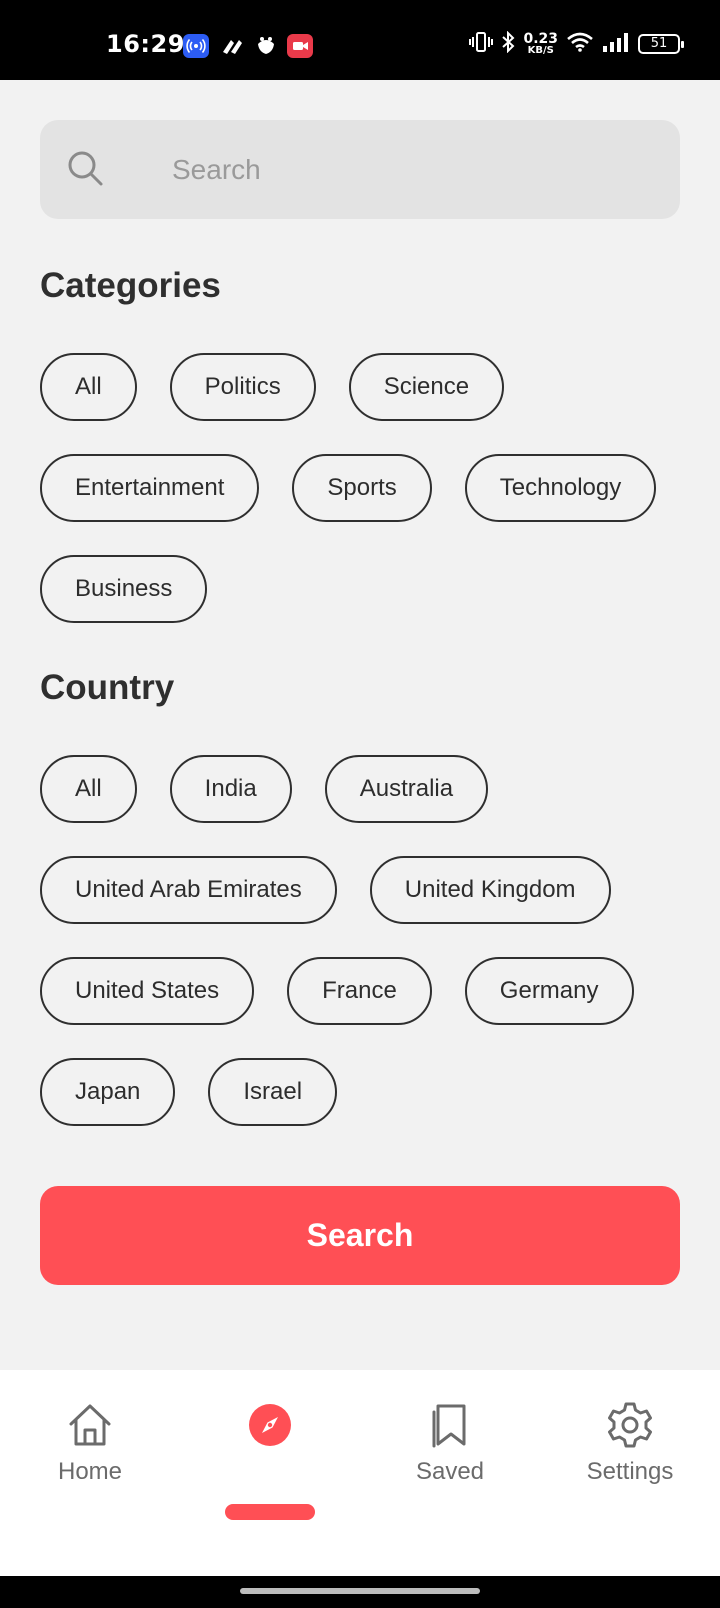 Image resolution: width=720 pixels, height=1608 pixels. Describe the element at coordinates (242, 387) in the screenshot. I see `category-chip: Politics` at that location.